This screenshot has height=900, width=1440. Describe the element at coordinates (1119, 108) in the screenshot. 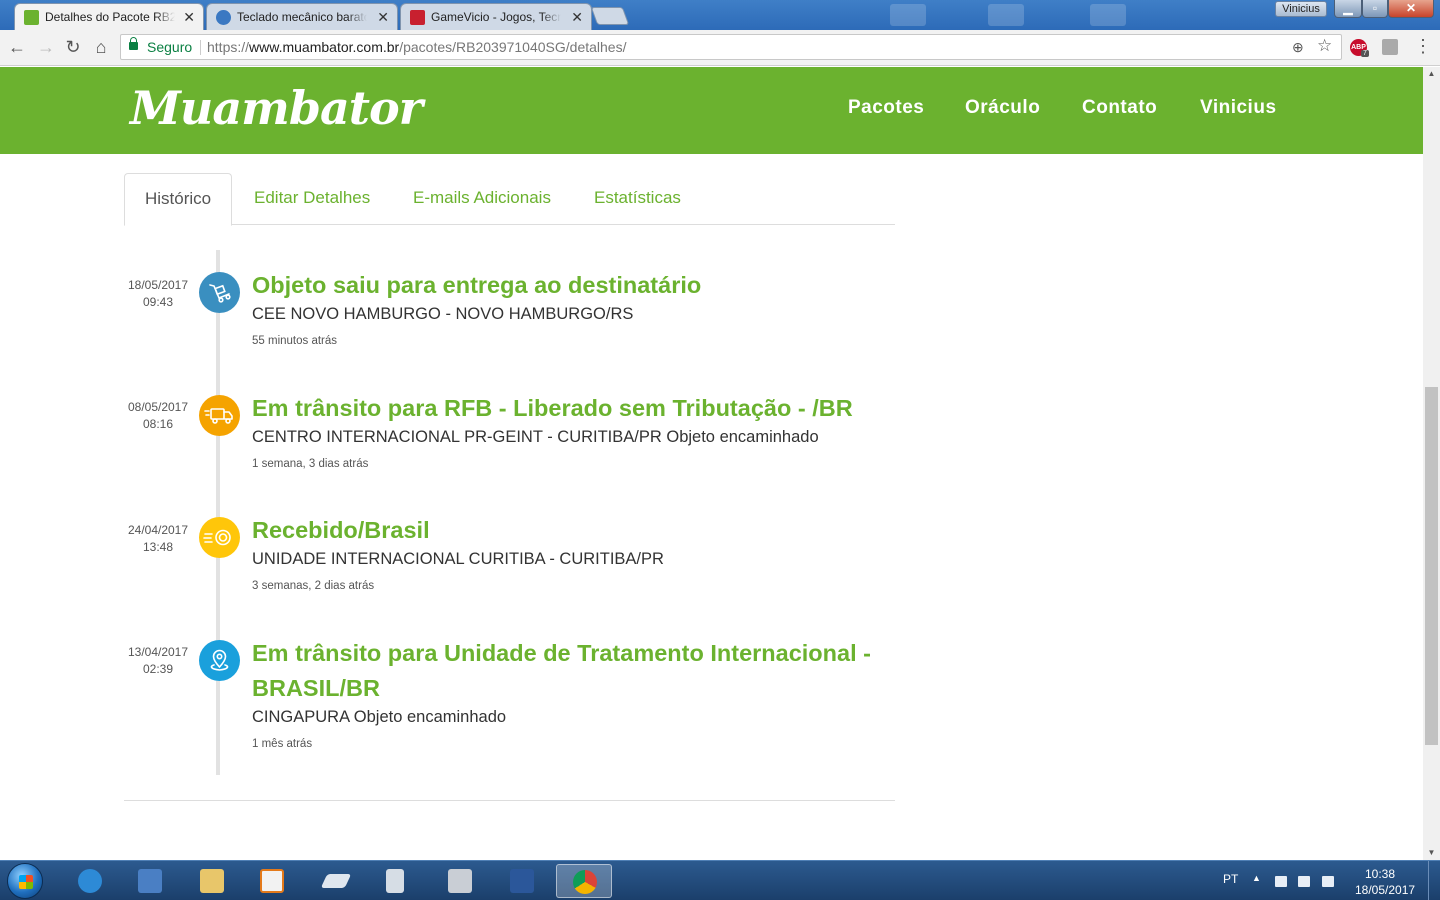

I see `nav-contato: Contato` at that location.